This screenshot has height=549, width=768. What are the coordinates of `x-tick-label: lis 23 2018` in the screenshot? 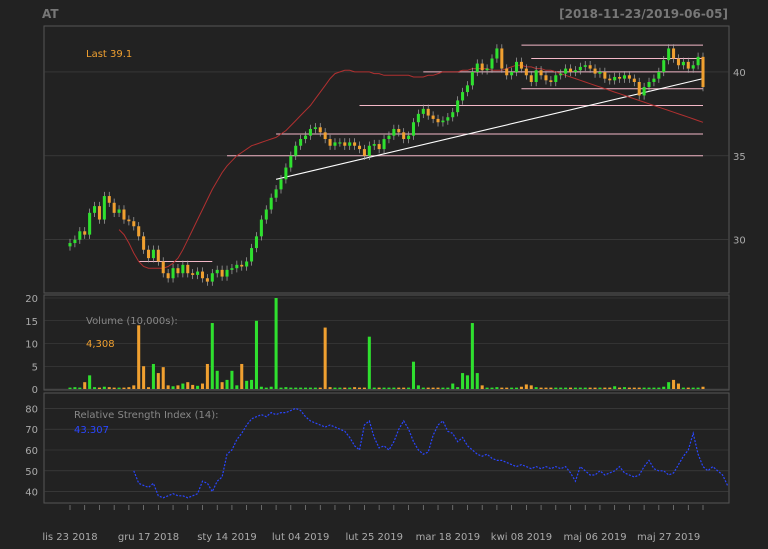 It's located at (69, 537).